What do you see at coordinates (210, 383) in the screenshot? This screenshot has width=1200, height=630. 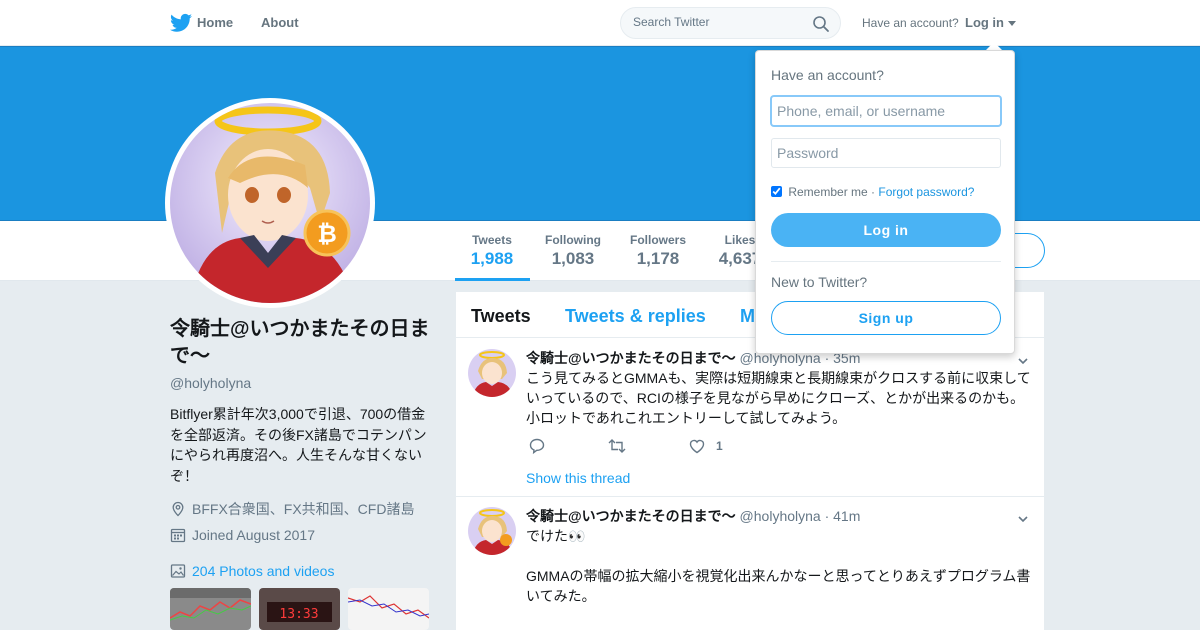 I see `profile-handle: @holyholyna` at bounding box center [210, 383].